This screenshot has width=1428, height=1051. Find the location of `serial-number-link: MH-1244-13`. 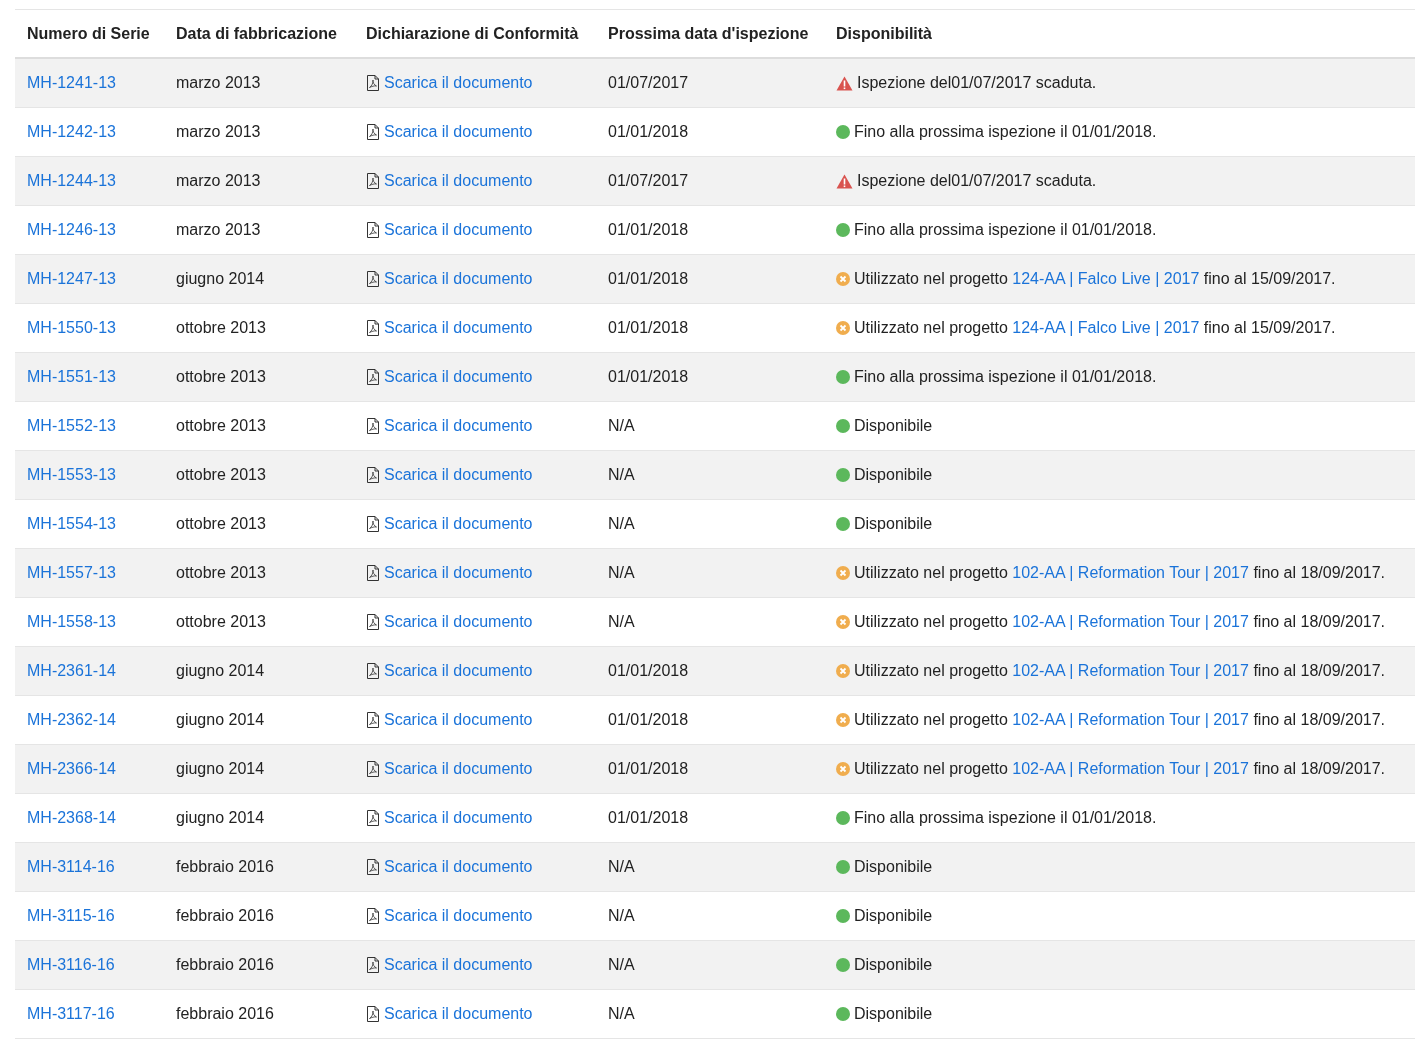

serial-number-link: MH-1244-13 is located at coordinates (71, 180).